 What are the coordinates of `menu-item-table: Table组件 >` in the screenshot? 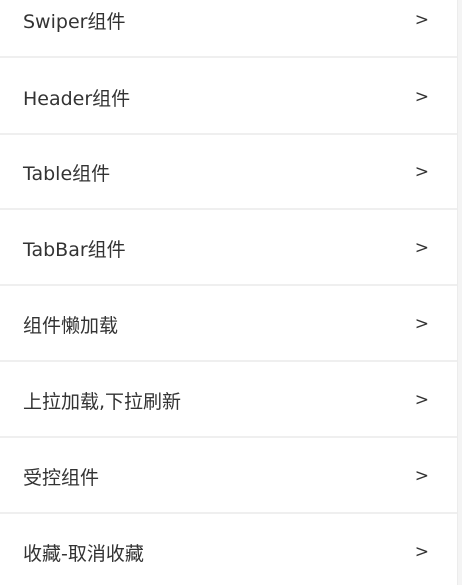 It's located at (228, 173).